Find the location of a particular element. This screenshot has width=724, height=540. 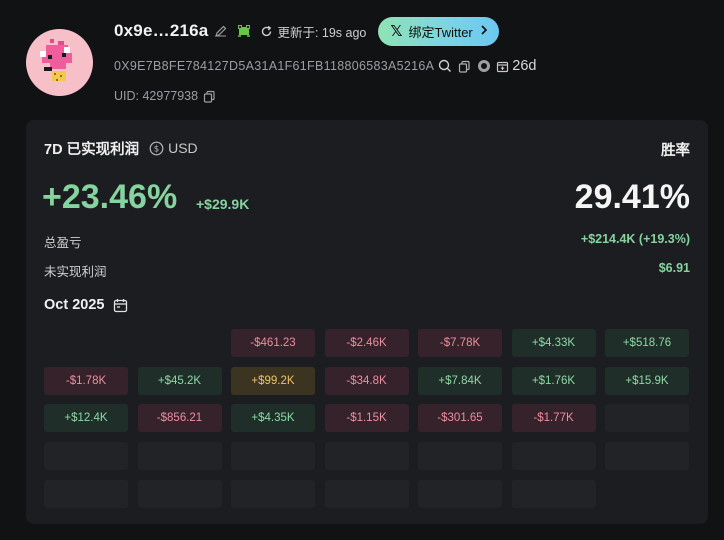

unrealized-pnl-value: $6.91 is located at coordinates (674, 268).